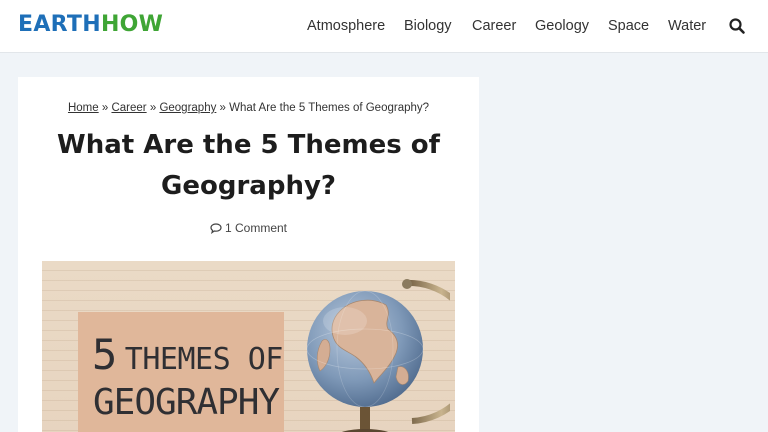 The width and height of the screenshot is (768, 432). Describe the element at coordinates (329, 108) in the screenshot. I see `breadcrumb-current: What Are the 5 Themes of Geography?` at that location.